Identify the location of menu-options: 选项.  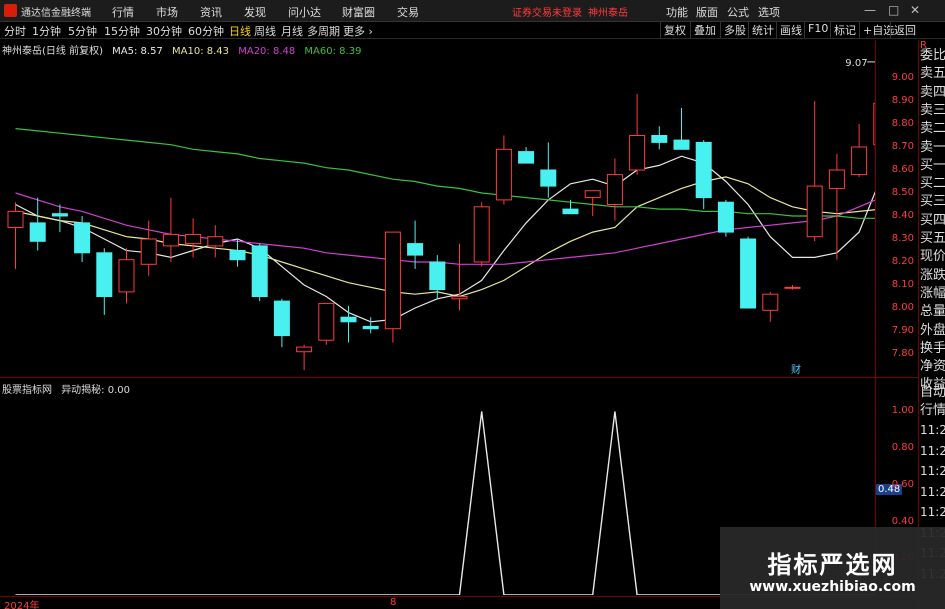
(769, 12).